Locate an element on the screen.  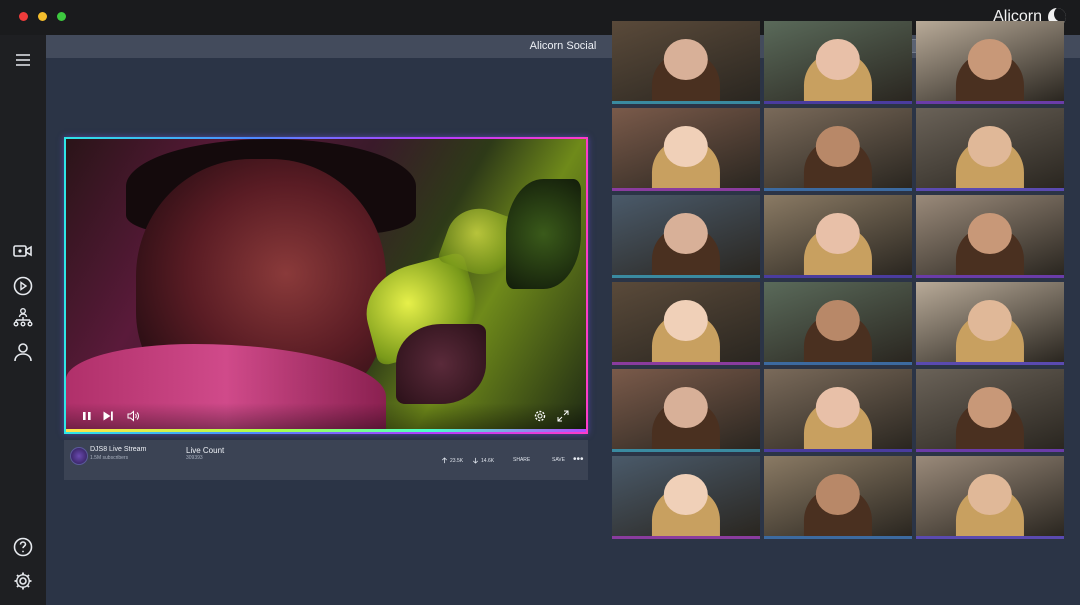
user-icon is located at coordinates (23, 352).